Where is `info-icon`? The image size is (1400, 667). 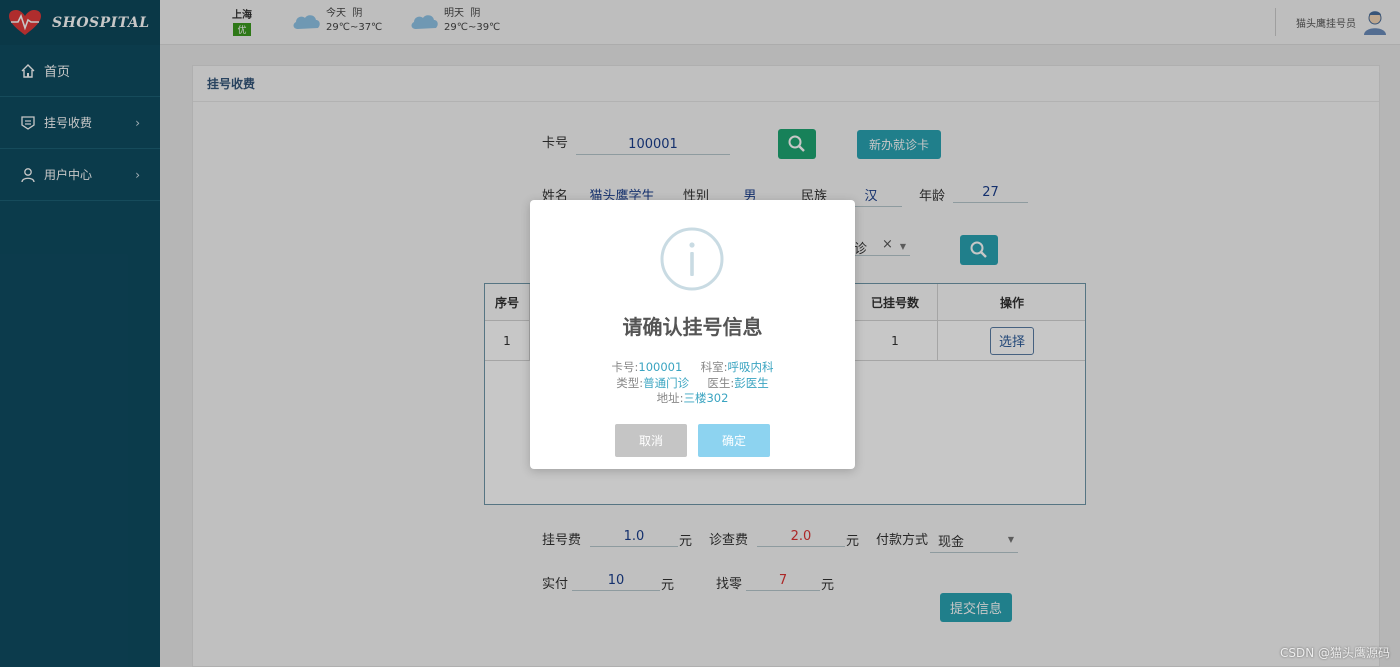
info-icon is located at coordinates (692, 259).